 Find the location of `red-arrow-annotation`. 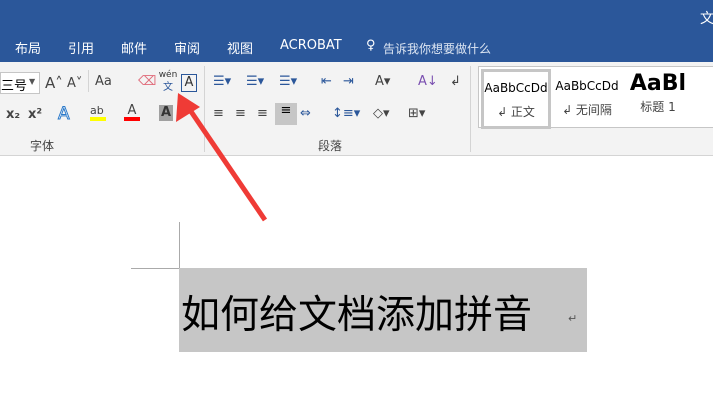

red-arrow-annotation is located at coordinates (222, 157).